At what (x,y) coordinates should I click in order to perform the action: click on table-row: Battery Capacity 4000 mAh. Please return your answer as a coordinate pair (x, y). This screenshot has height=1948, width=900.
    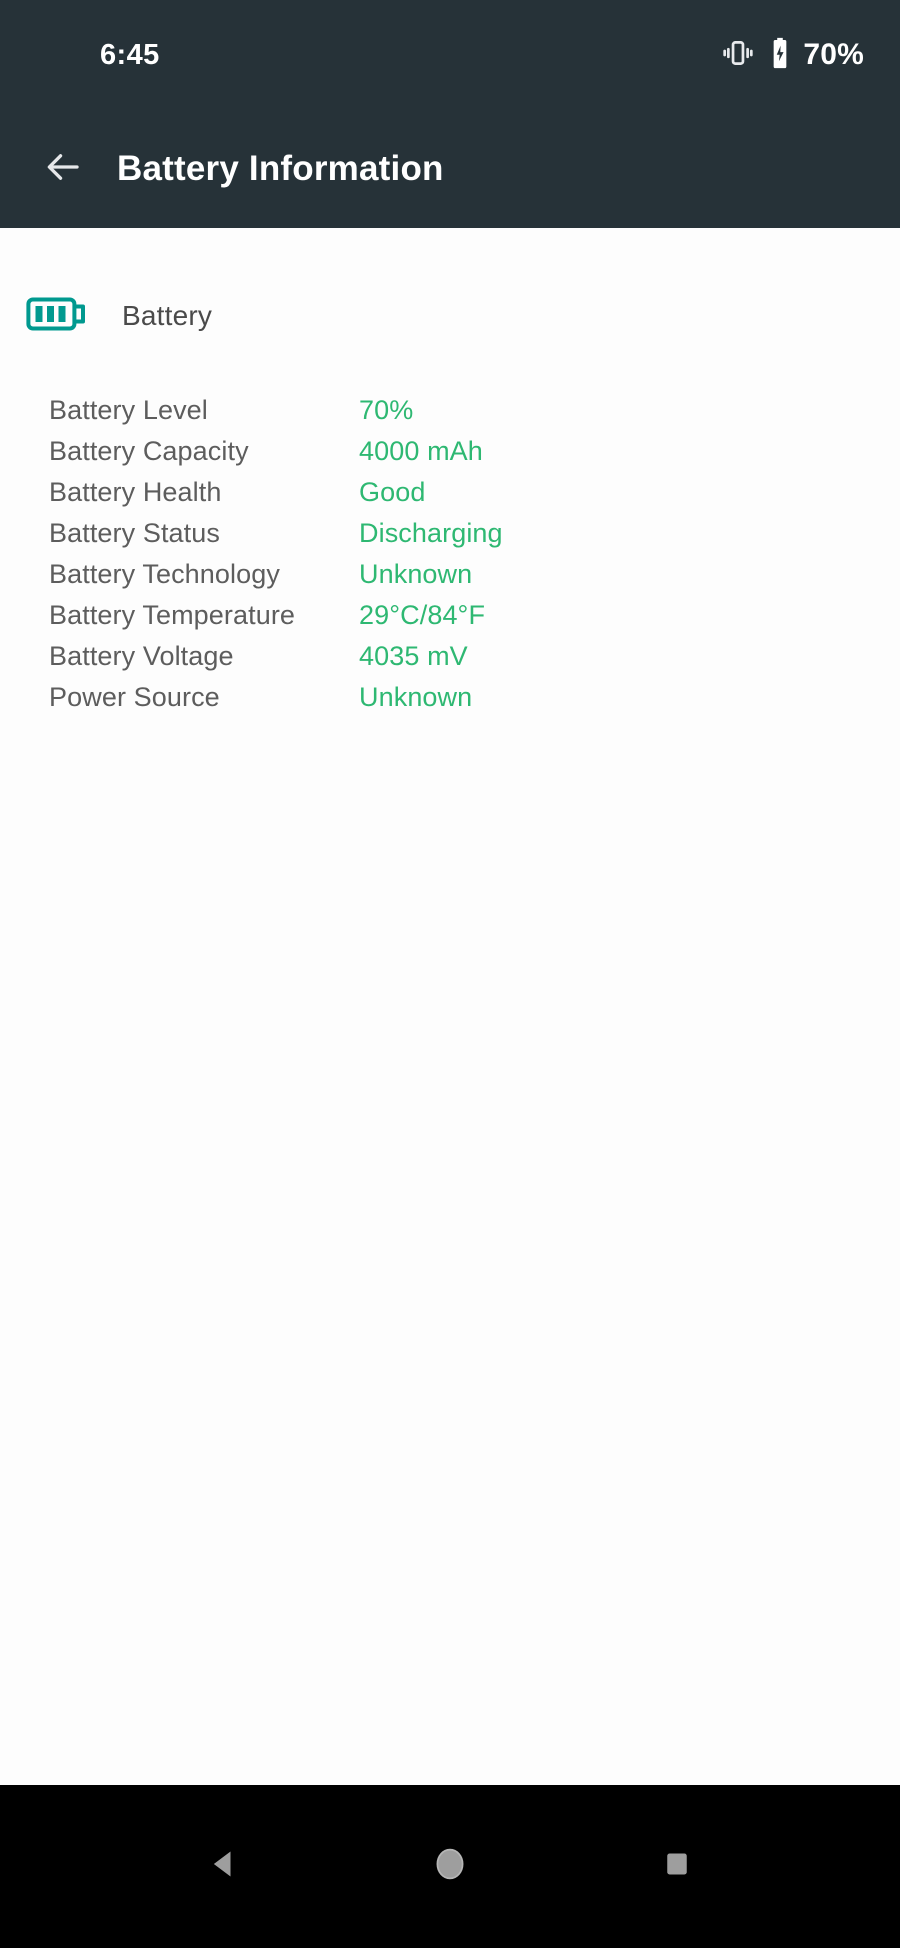
    Looking at the image, I should click on (474, 456).